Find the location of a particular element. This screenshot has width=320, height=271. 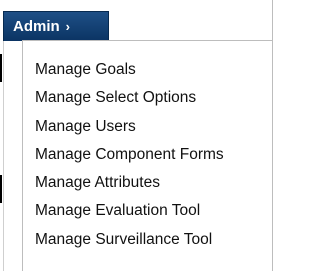

admin-menu-label: Admin is located at coordinates (36, 26).